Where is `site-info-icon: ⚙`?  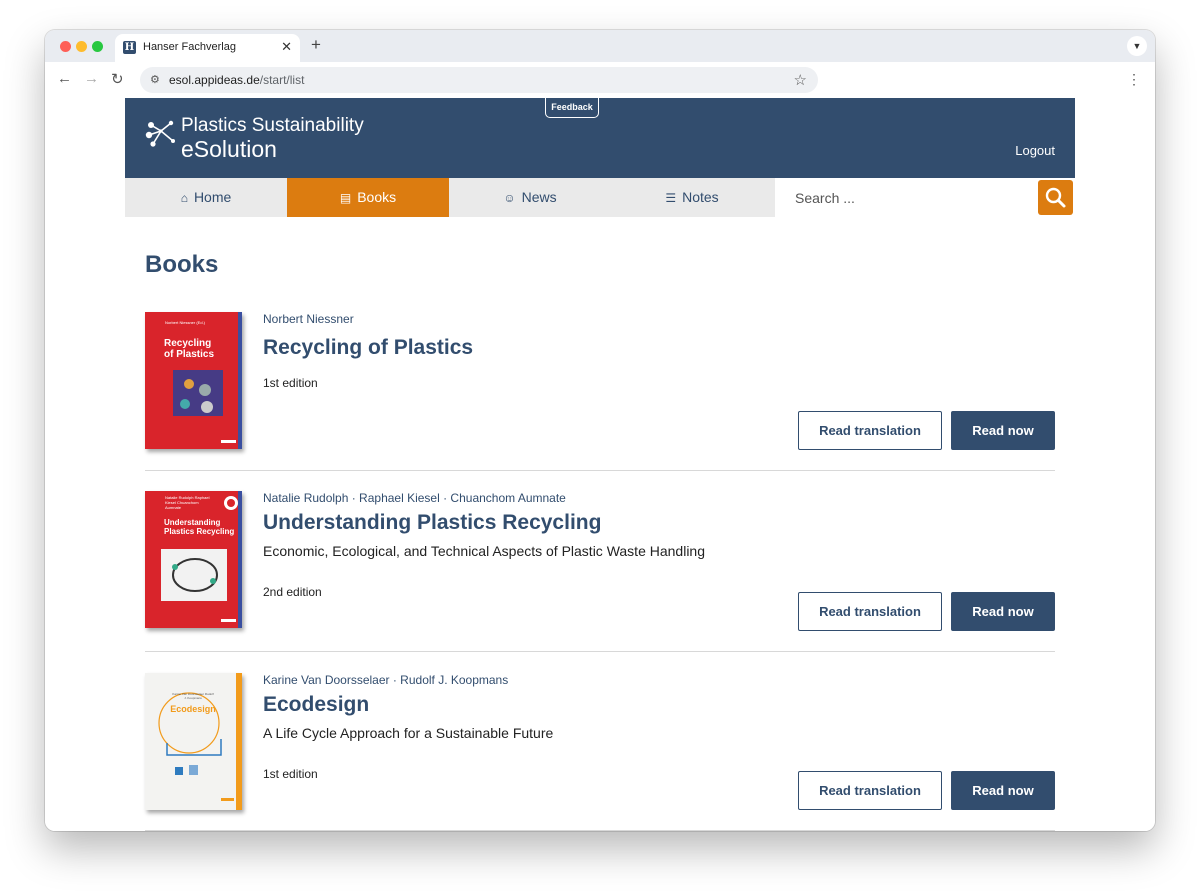
site-info-icon: ⚙ is located at coordinates (155, 79).